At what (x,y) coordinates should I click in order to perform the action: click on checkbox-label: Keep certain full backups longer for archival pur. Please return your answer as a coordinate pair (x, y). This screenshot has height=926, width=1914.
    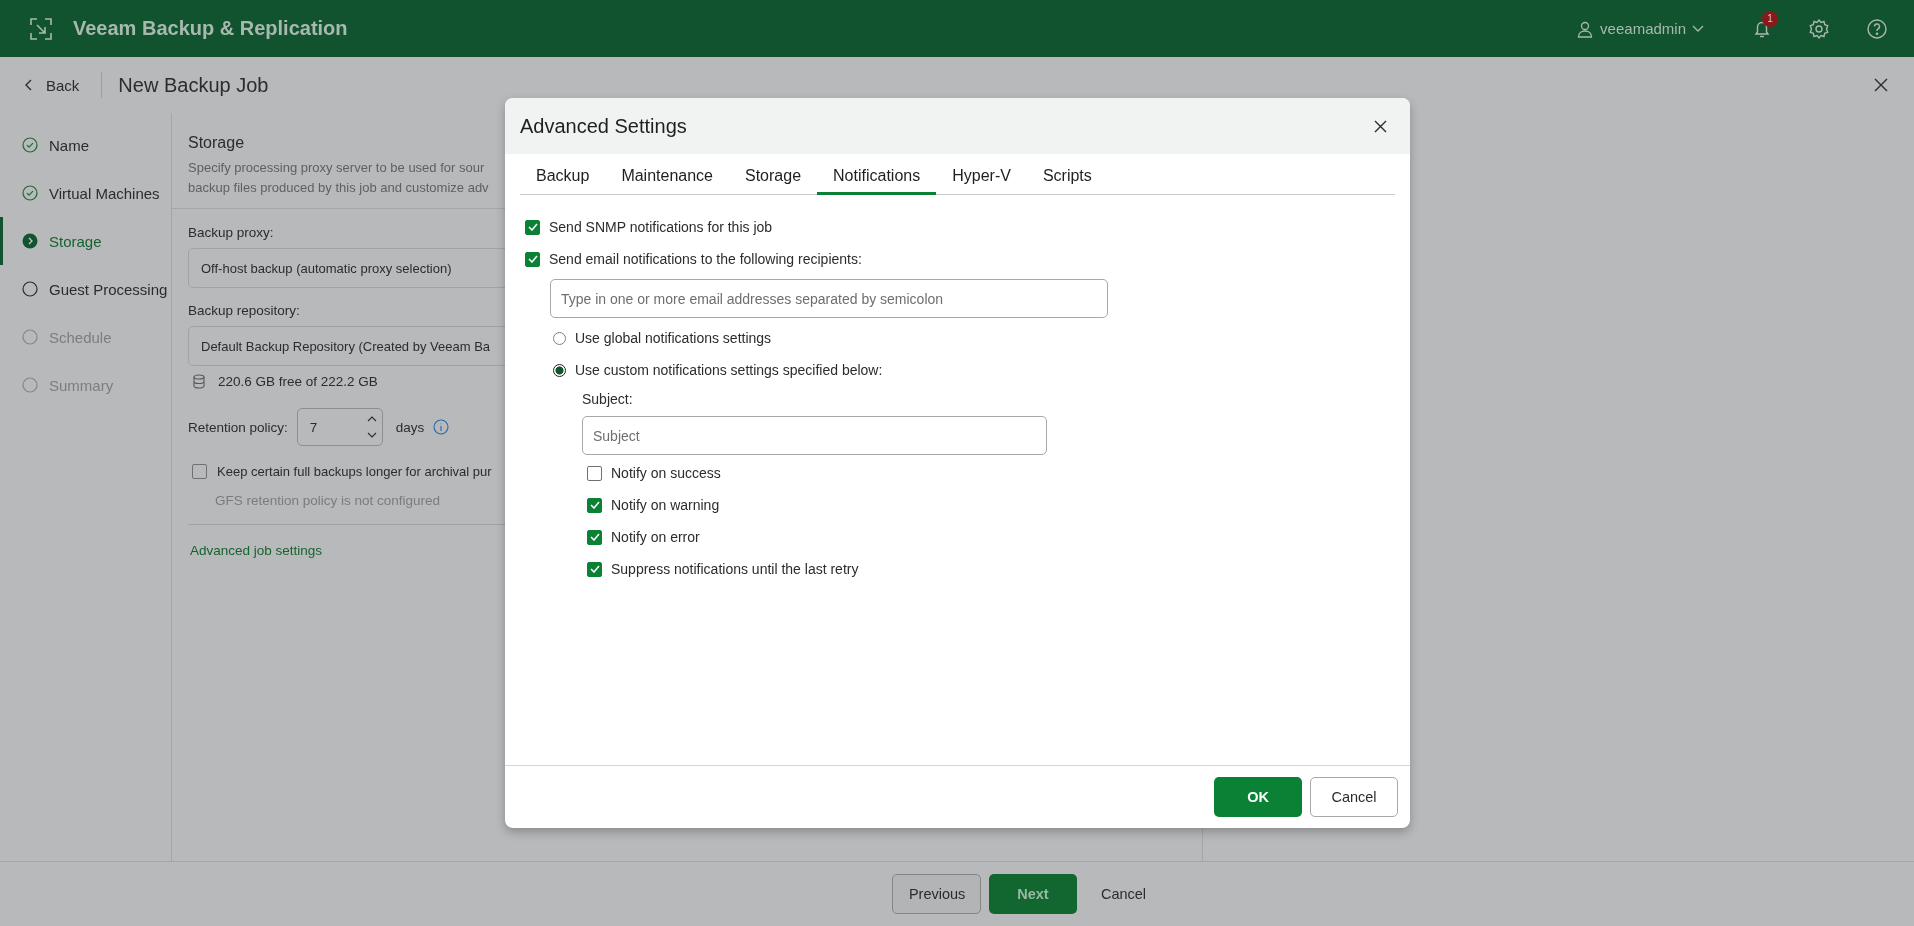
    Looking at the image, I should click on (354, 471).